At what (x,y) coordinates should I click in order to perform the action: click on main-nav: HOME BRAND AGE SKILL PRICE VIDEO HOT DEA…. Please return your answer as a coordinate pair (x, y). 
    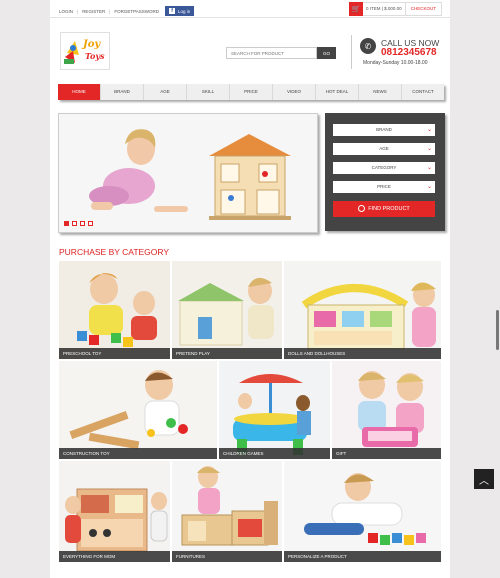
    Looking at the image, I should click on (251, 92).